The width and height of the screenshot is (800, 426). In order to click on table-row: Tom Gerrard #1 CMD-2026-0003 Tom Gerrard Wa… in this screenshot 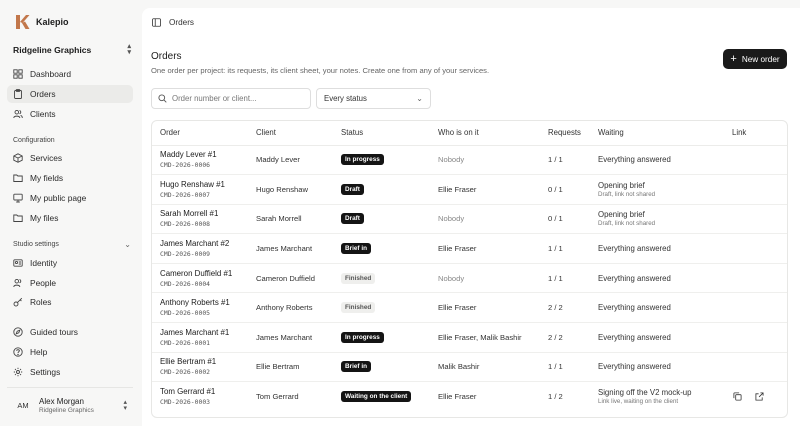, I will do `click(469, 397)`.